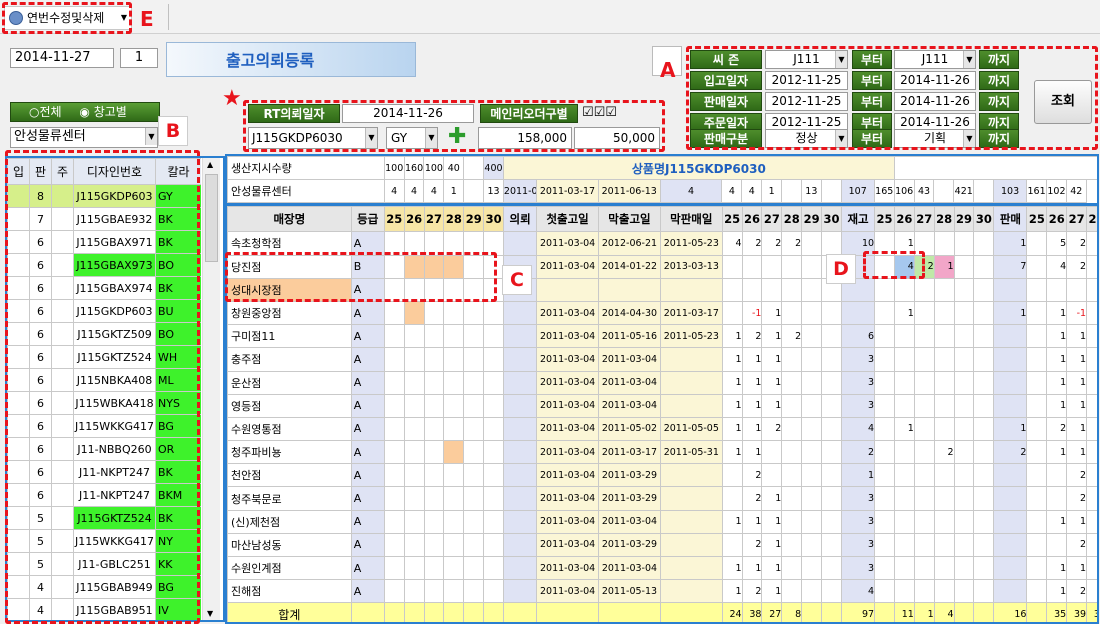 This screenshot has height=624, width=1100. Describe the element at coordinates (629, 545) in the screenshot. I see `grid-cell: 2011-03-29` at that location.